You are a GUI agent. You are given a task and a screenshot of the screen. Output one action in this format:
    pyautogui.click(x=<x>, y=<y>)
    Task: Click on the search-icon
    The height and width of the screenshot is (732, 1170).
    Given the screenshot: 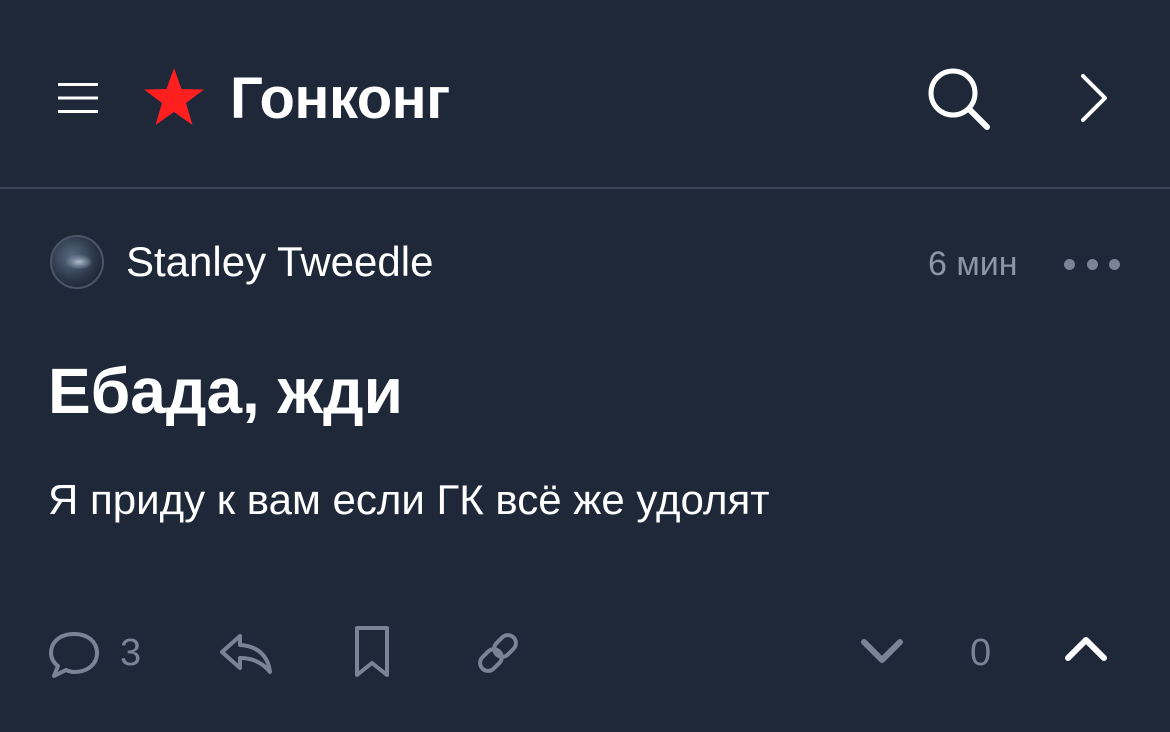 What is the action you would take?
    pyautogui.click(x=959, y=99)
    